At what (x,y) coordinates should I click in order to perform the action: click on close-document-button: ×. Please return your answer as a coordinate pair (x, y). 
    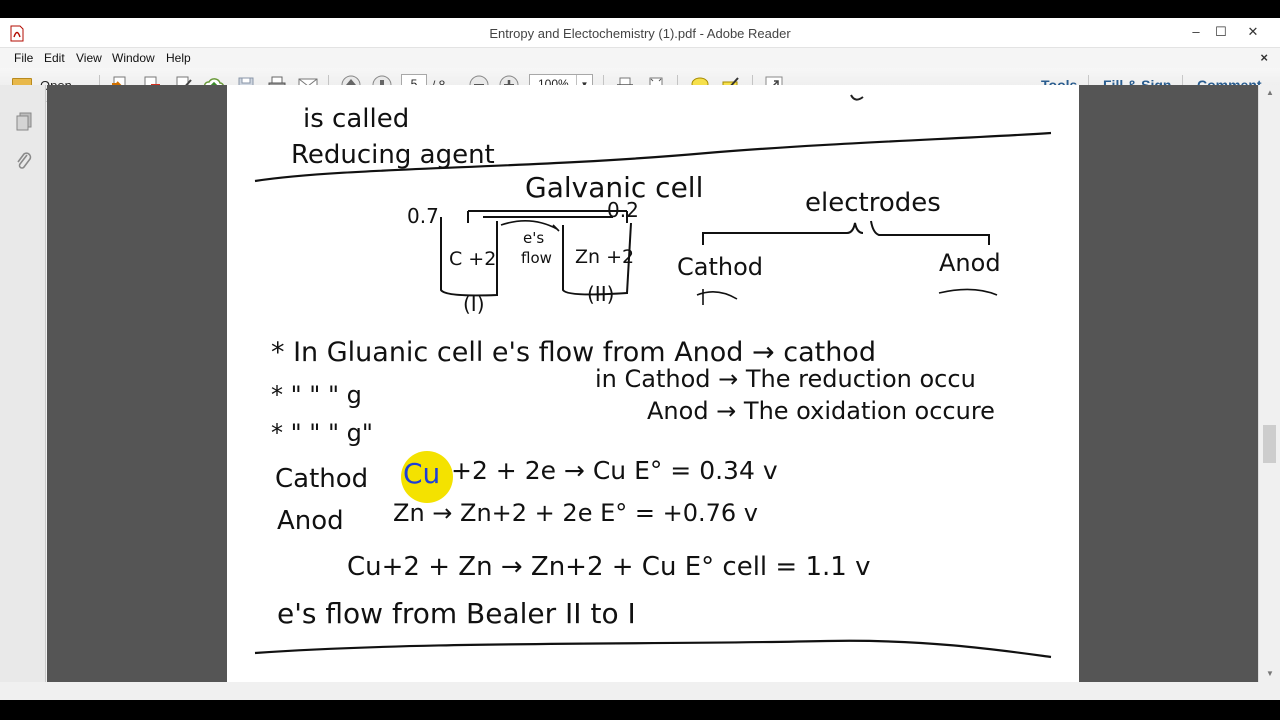
    Looking at the image, I should click on (1264, 57).